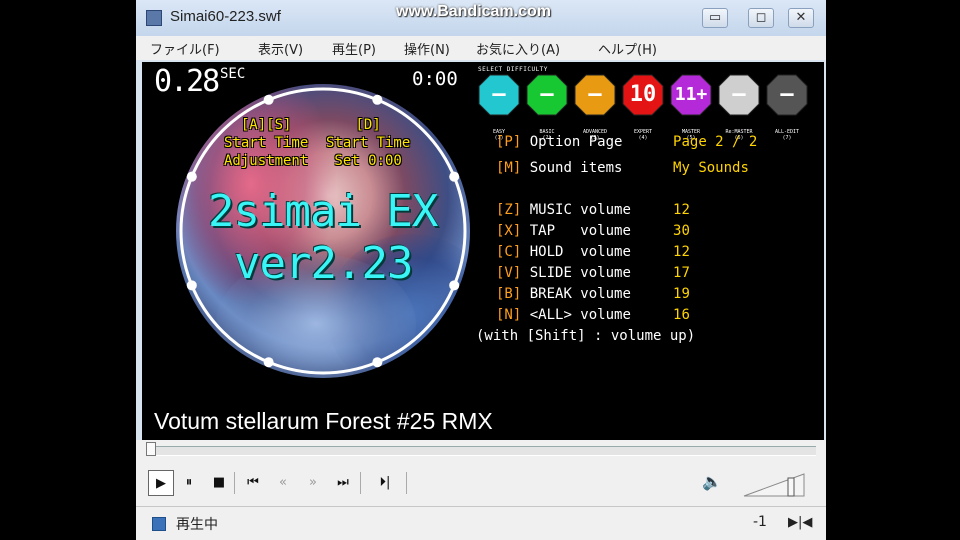 This screenshot has width=960, height=540. I want to click on difficulty-level: 10, so click(643, 94).